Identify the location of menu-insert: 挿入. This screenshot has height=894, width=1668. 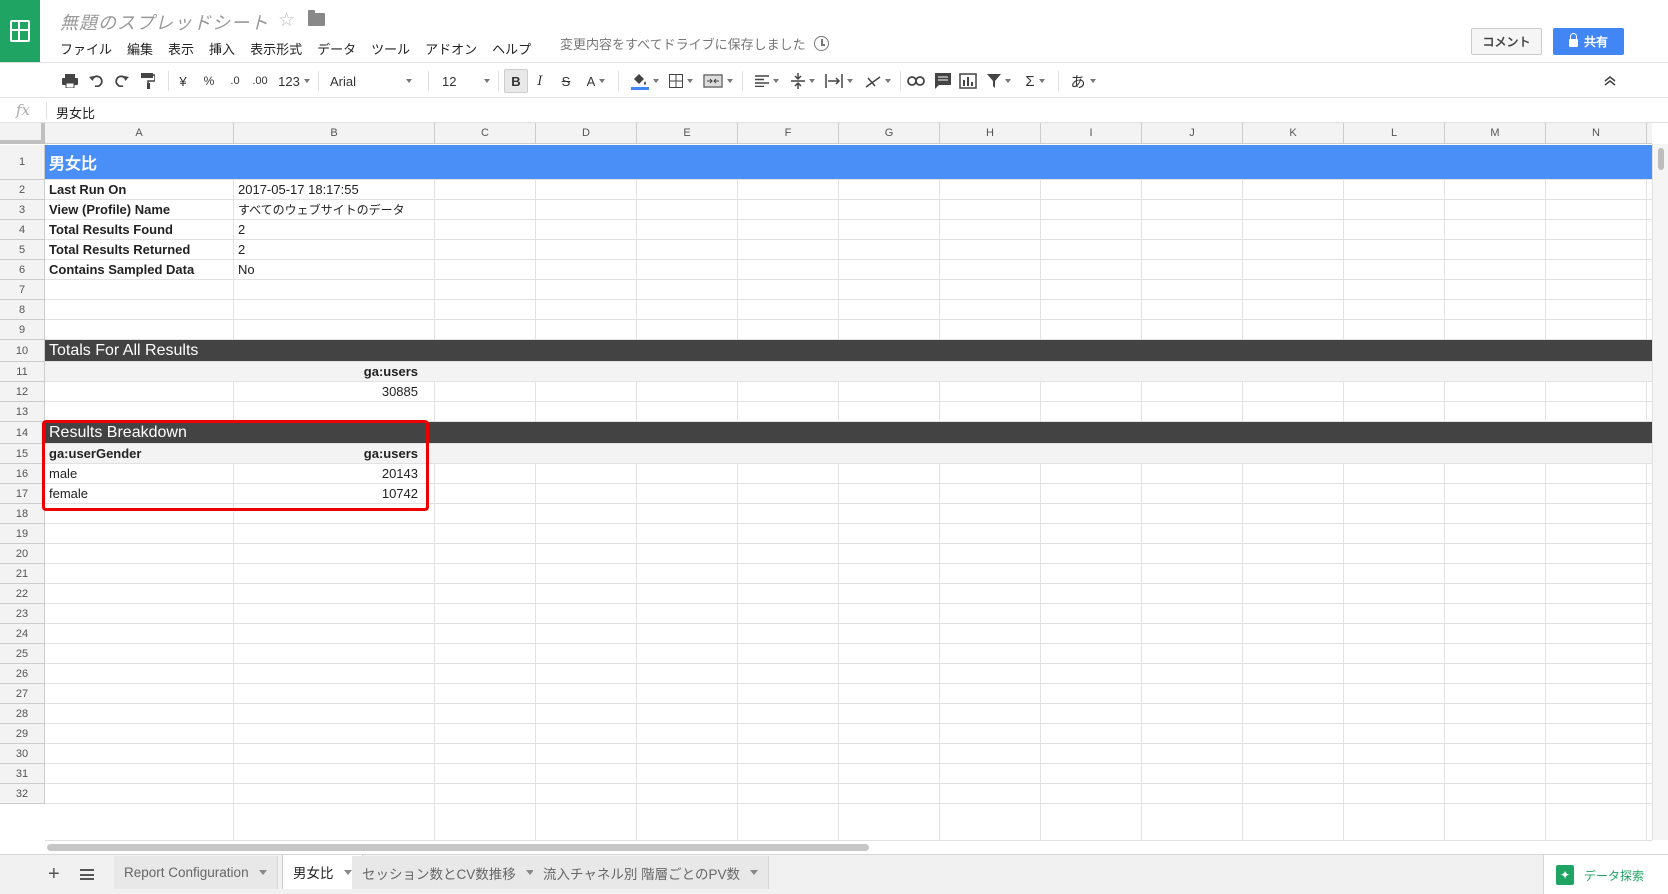
(222, 49).